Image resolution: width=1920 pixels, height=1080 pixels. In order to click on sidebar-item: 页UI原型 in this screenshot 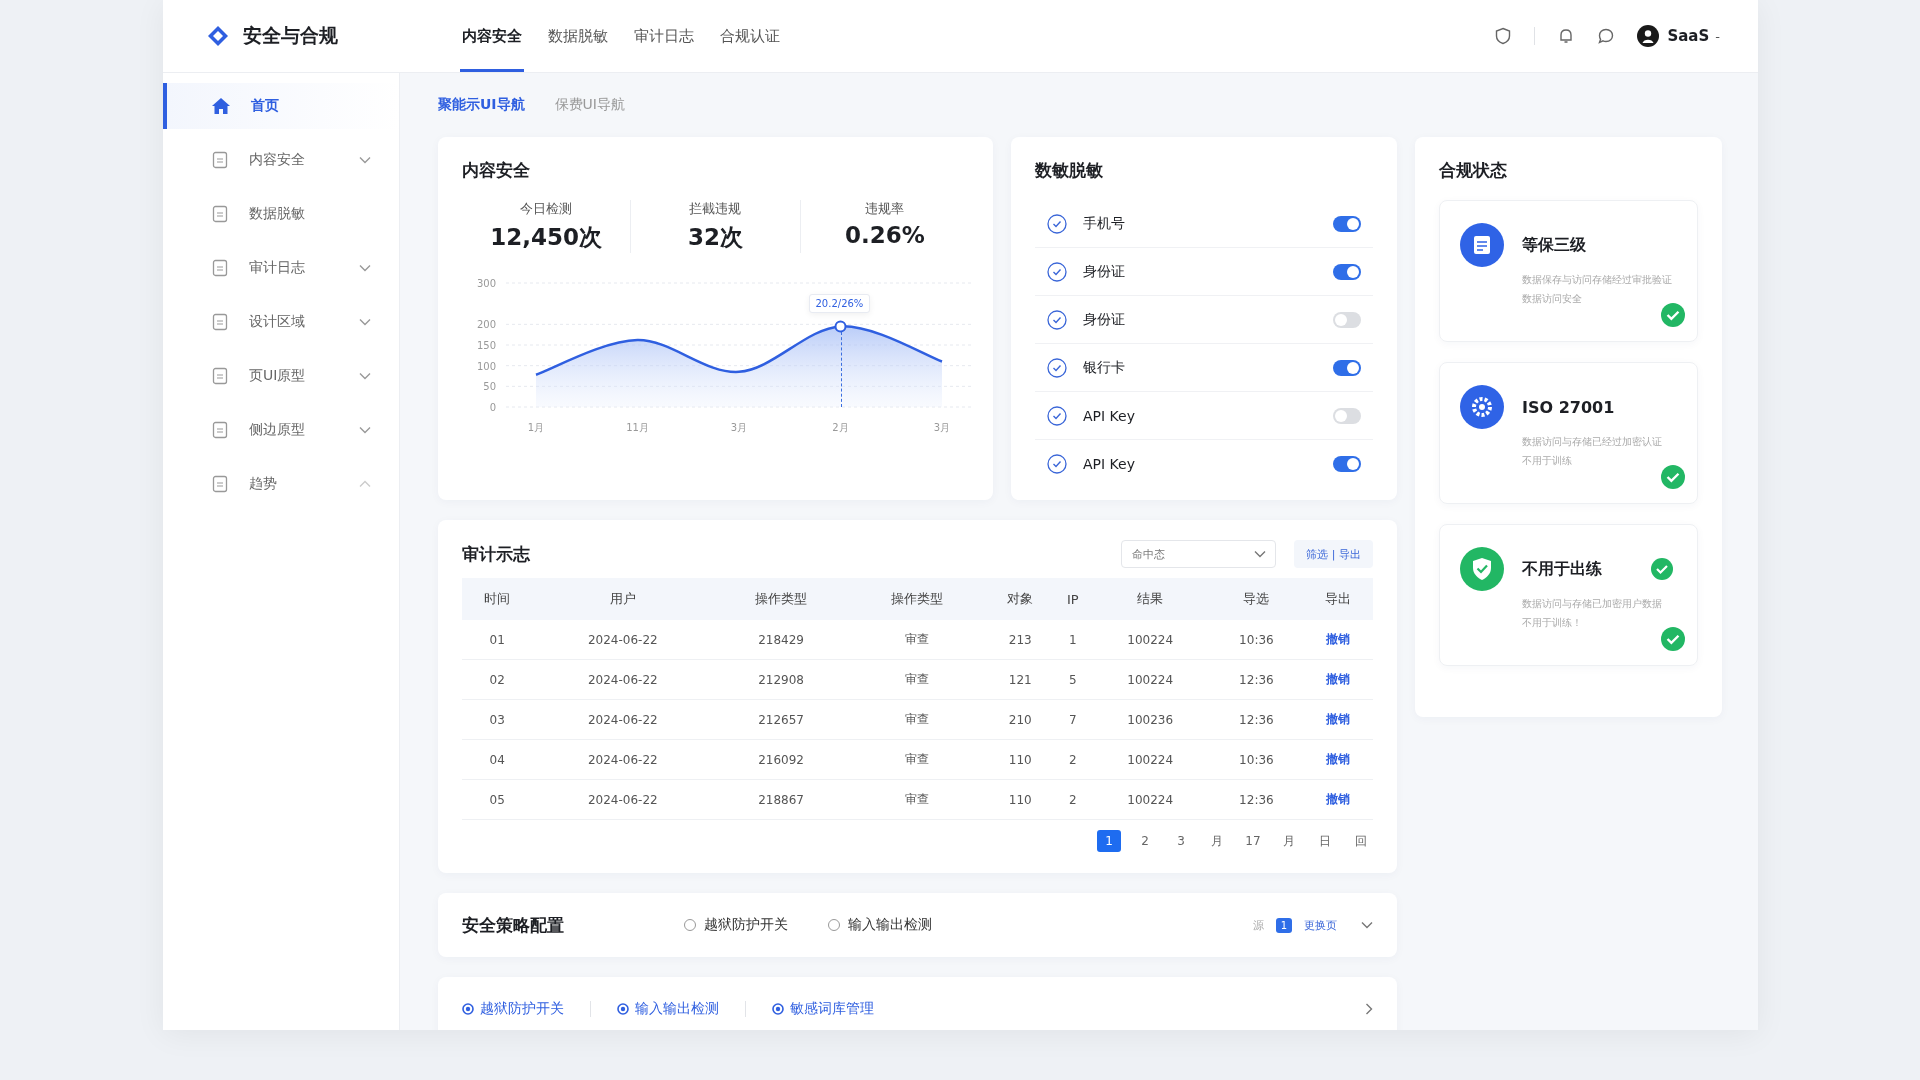, I will do `click(281, 376)`.